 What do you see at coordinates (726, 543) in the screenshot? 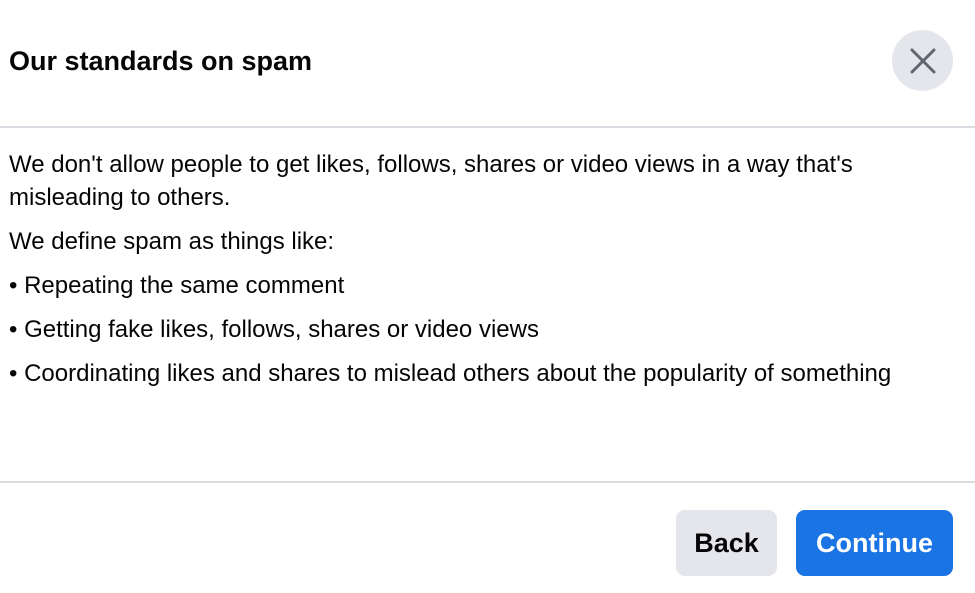
I see `back-button: Back` at bounding box center [726, 543].